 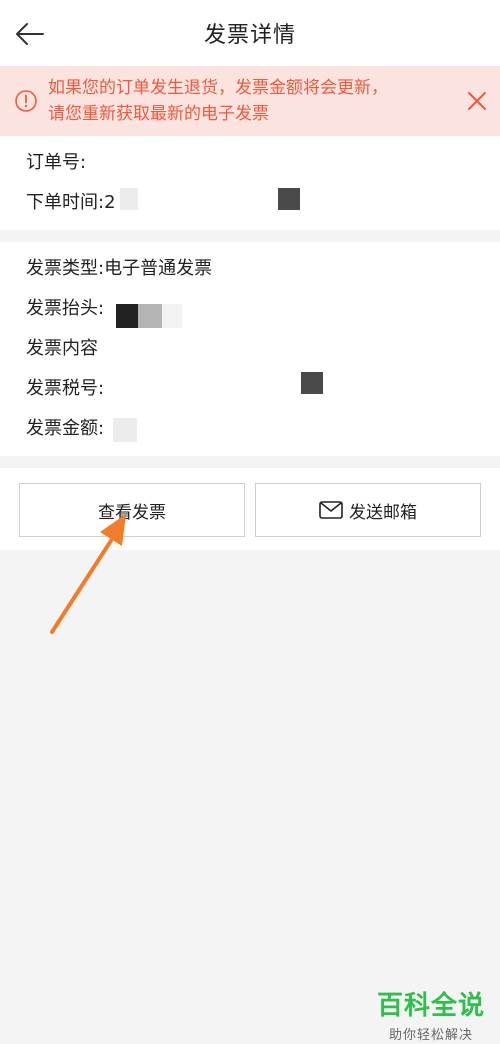 I want to click on order-number-label: 订单号:, so click(x=56, y=162).